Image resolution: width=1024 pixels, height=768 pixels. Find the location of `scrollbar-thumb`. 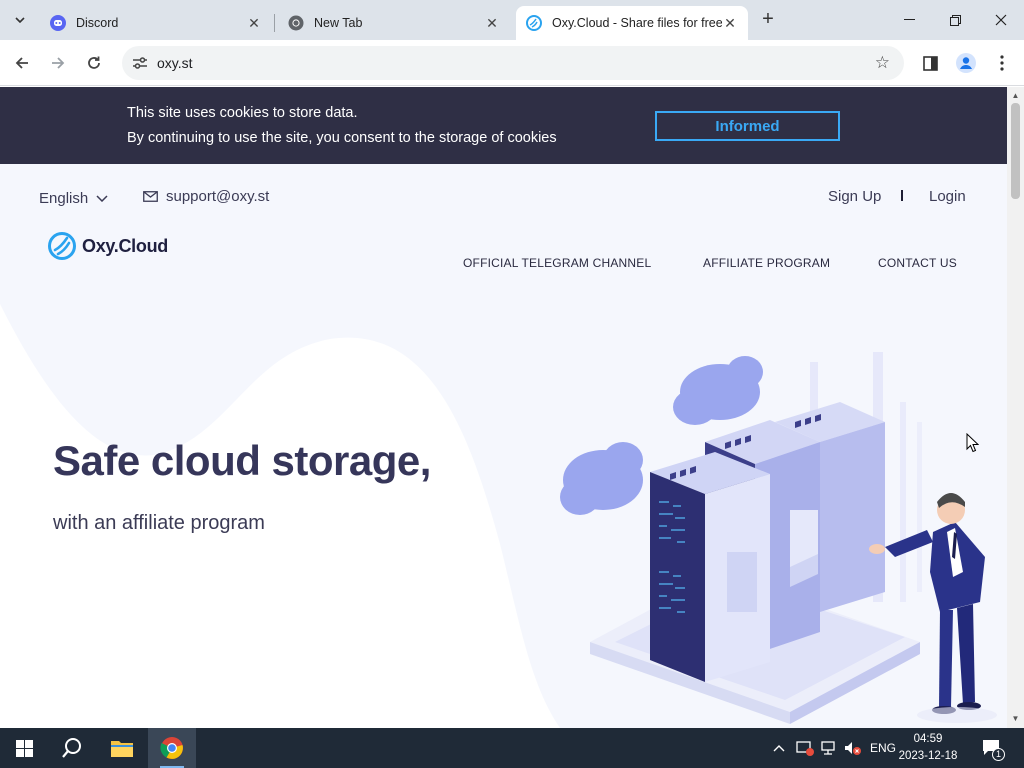

scrollbar-thumb is located at coordinates (1015, 151).